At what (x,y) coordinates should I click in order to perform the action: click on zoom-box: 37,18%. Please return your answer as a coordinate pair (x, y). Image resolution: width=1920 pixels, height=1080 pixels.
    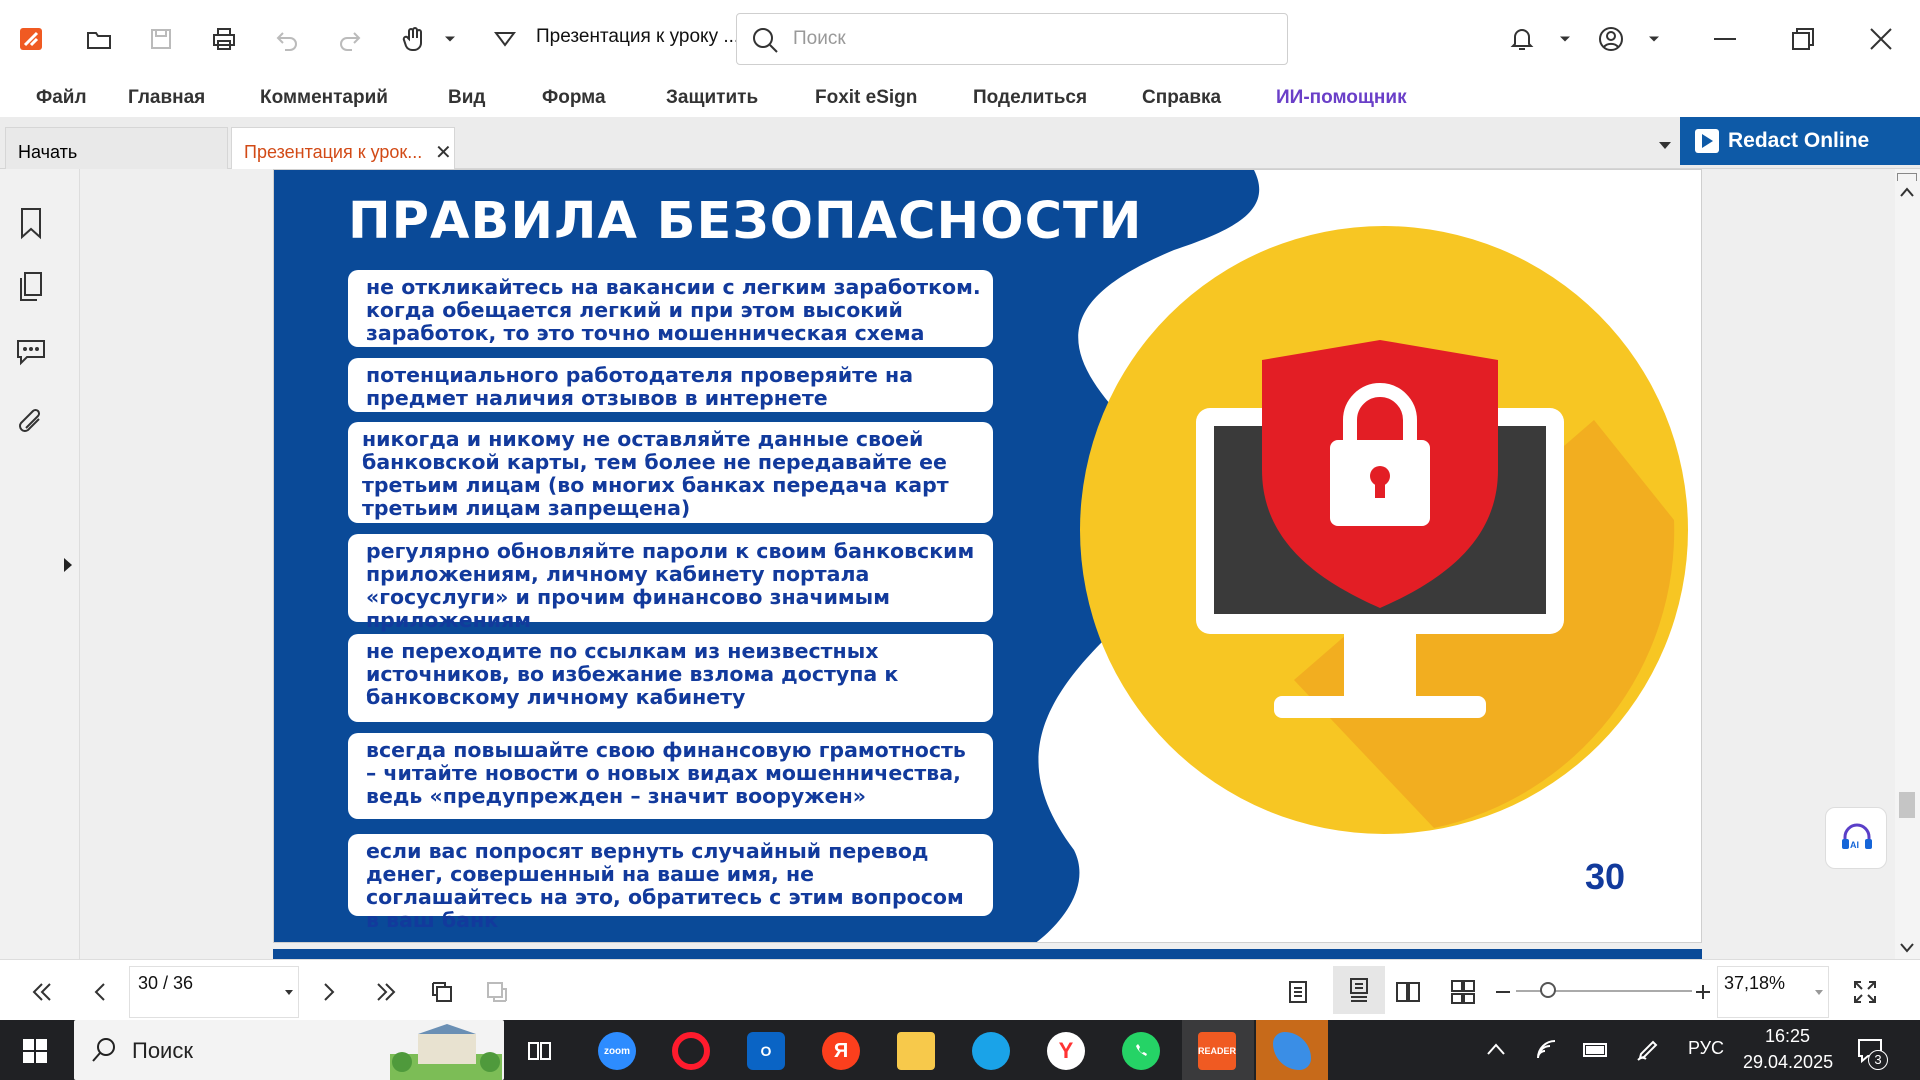
    Looking at the image, I should click on (1773, 992).